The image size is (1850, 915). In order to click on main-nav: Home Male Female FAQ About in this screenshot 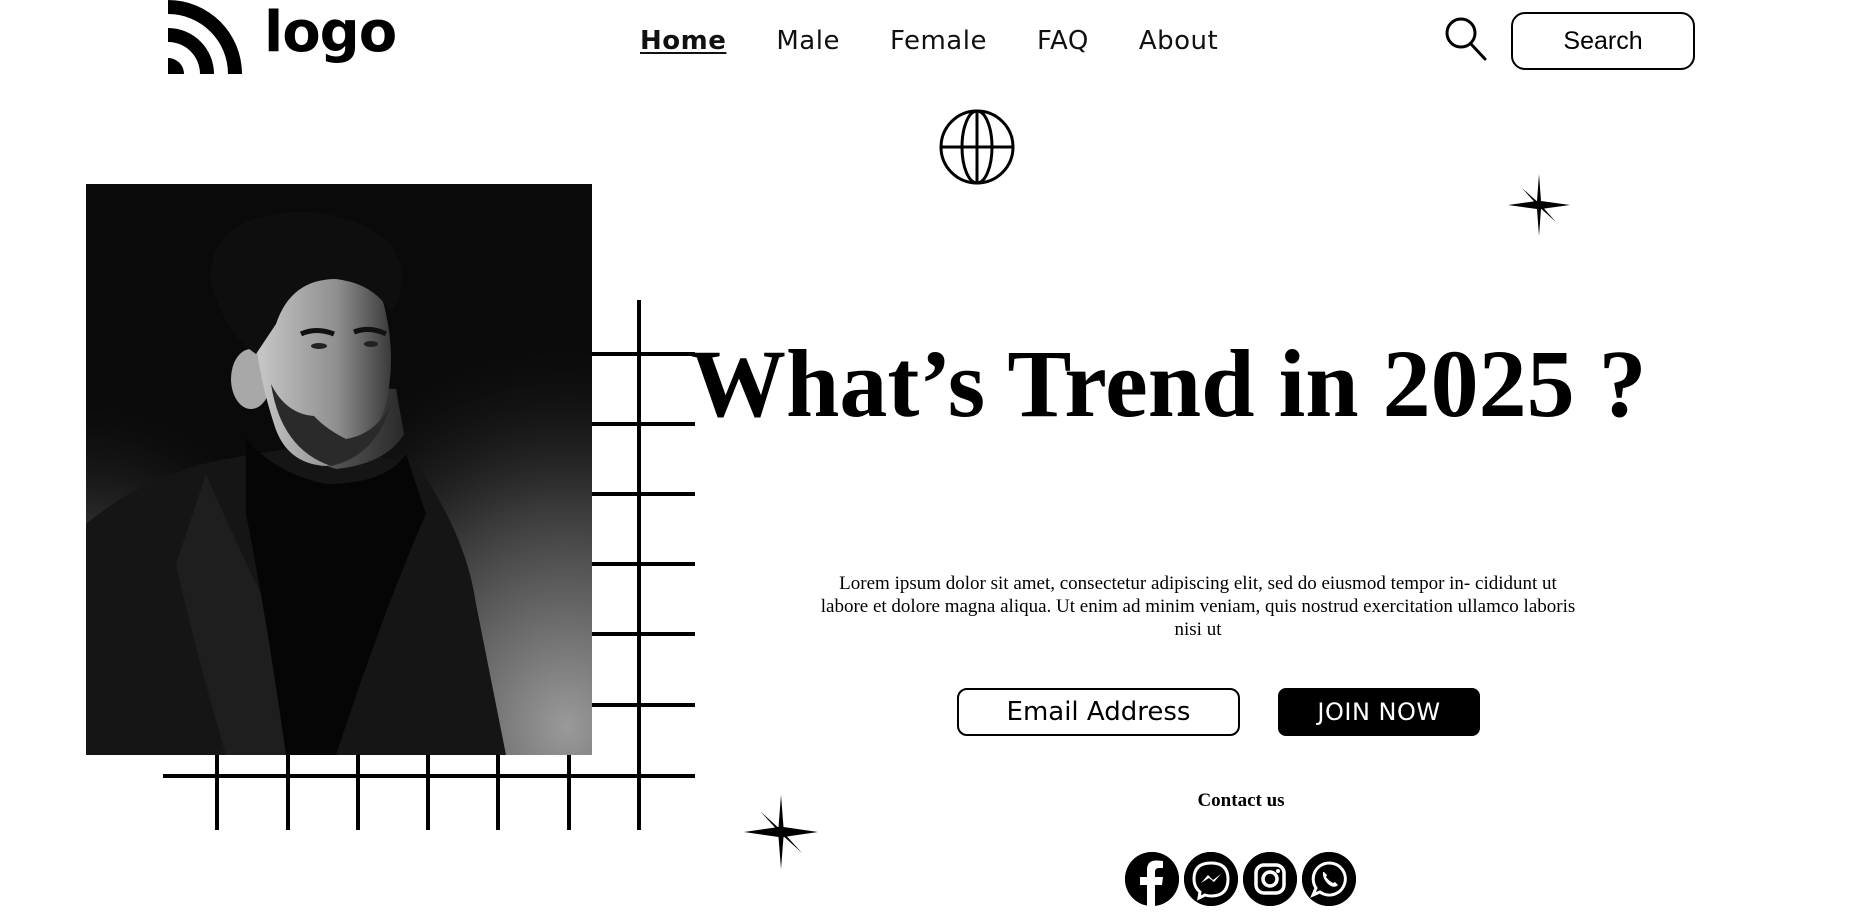, I will do `click(954, 41)`.